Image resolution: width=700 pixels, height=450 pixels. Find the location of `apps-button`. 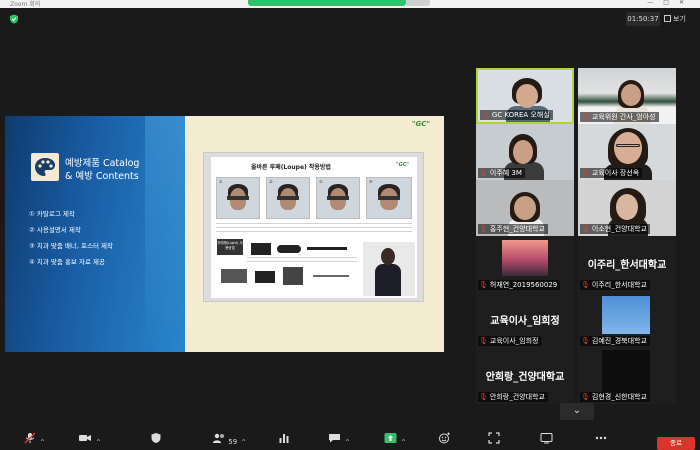

apps-button is located at coordinates (494, 439).